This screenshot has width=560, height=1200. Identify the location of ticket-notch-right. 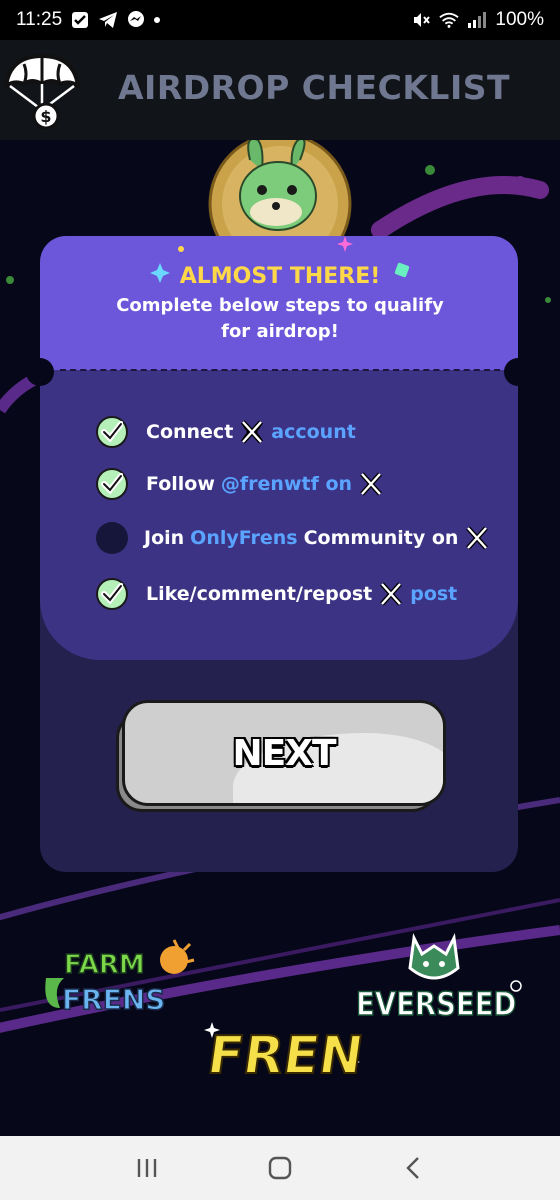
(518, 372).